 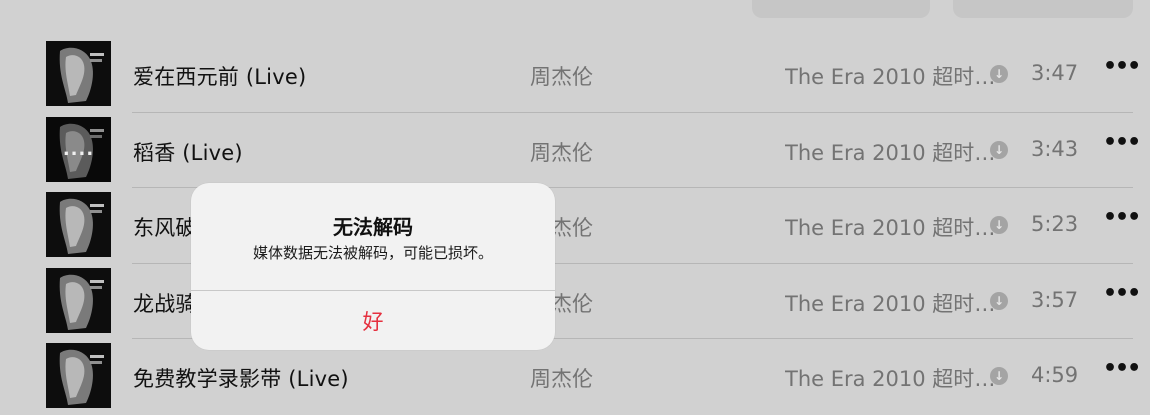 What do you see at coordinates (373, 227) in the screenshot?
I see `alert-title: 无法解码` at bounding box center [373, 227].